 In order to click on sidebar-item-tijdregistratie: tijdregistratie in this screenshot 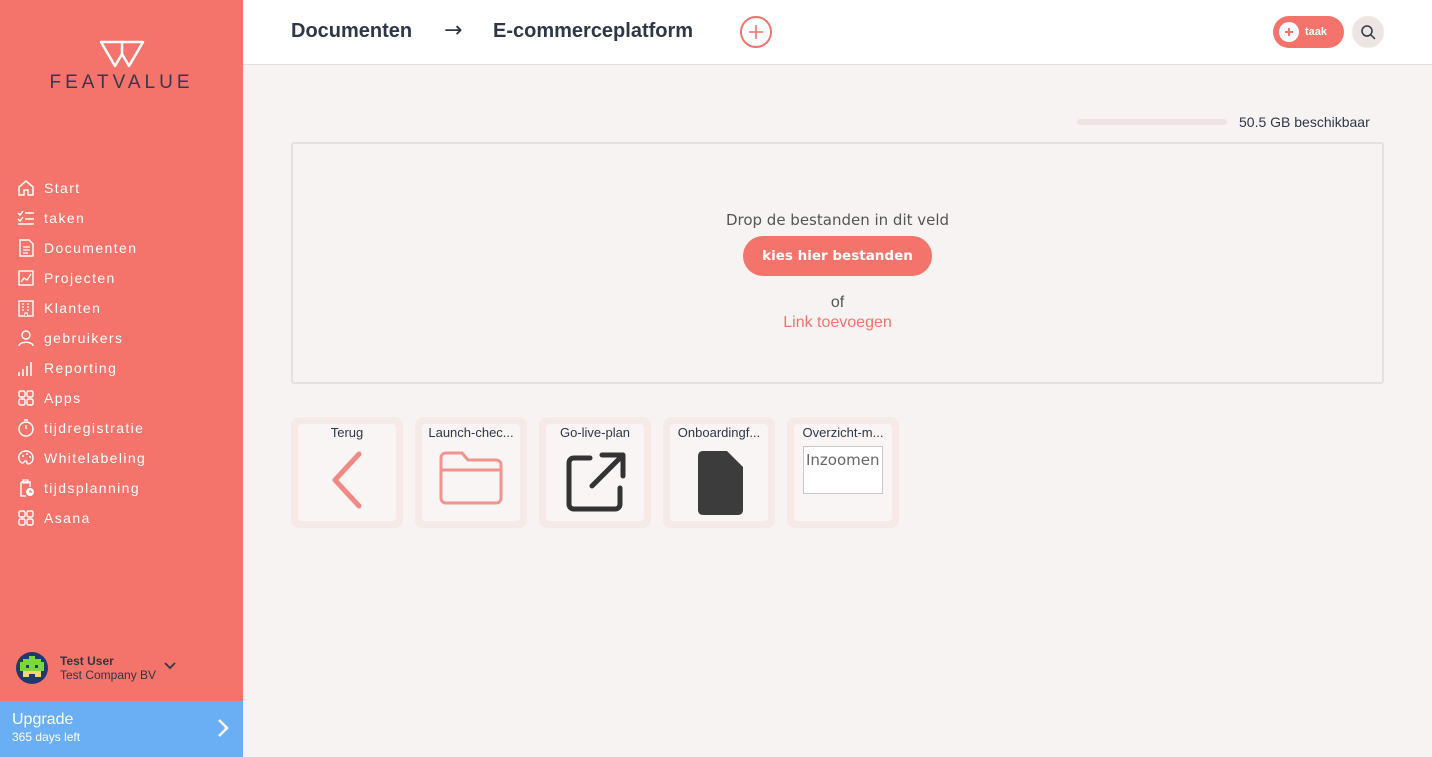, I will do `click(81, 428)`.